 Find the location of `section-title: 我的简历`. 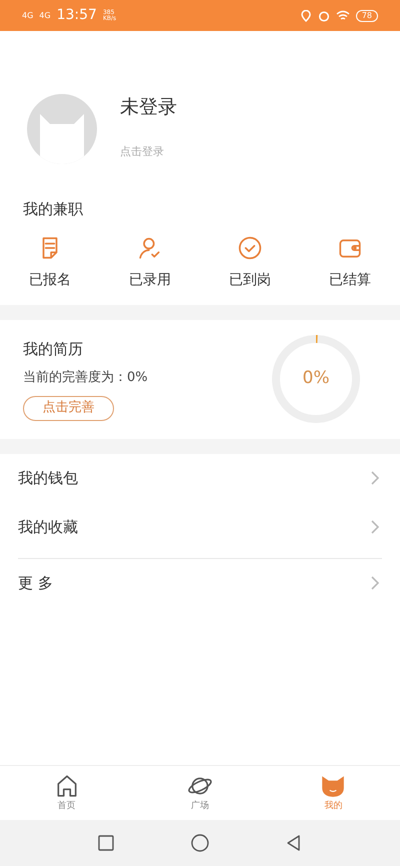

section-title: 我的简历 is located at coordinates (53, 349).